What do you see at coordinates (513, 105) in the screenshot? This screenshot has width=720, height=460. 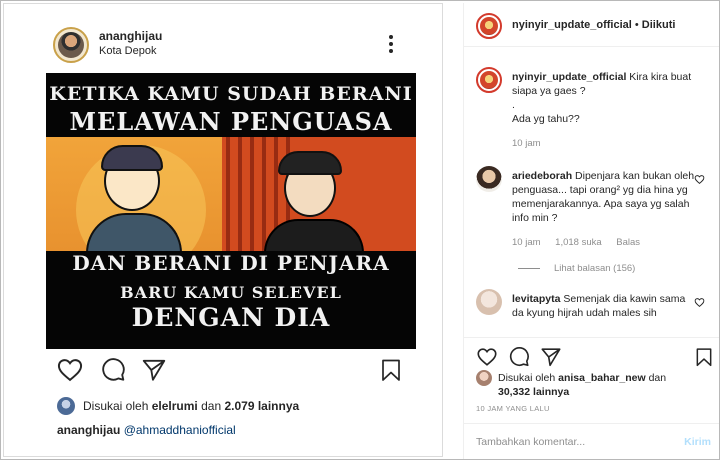 I see `comment-text-line: .` at bounding box center [513, 105].